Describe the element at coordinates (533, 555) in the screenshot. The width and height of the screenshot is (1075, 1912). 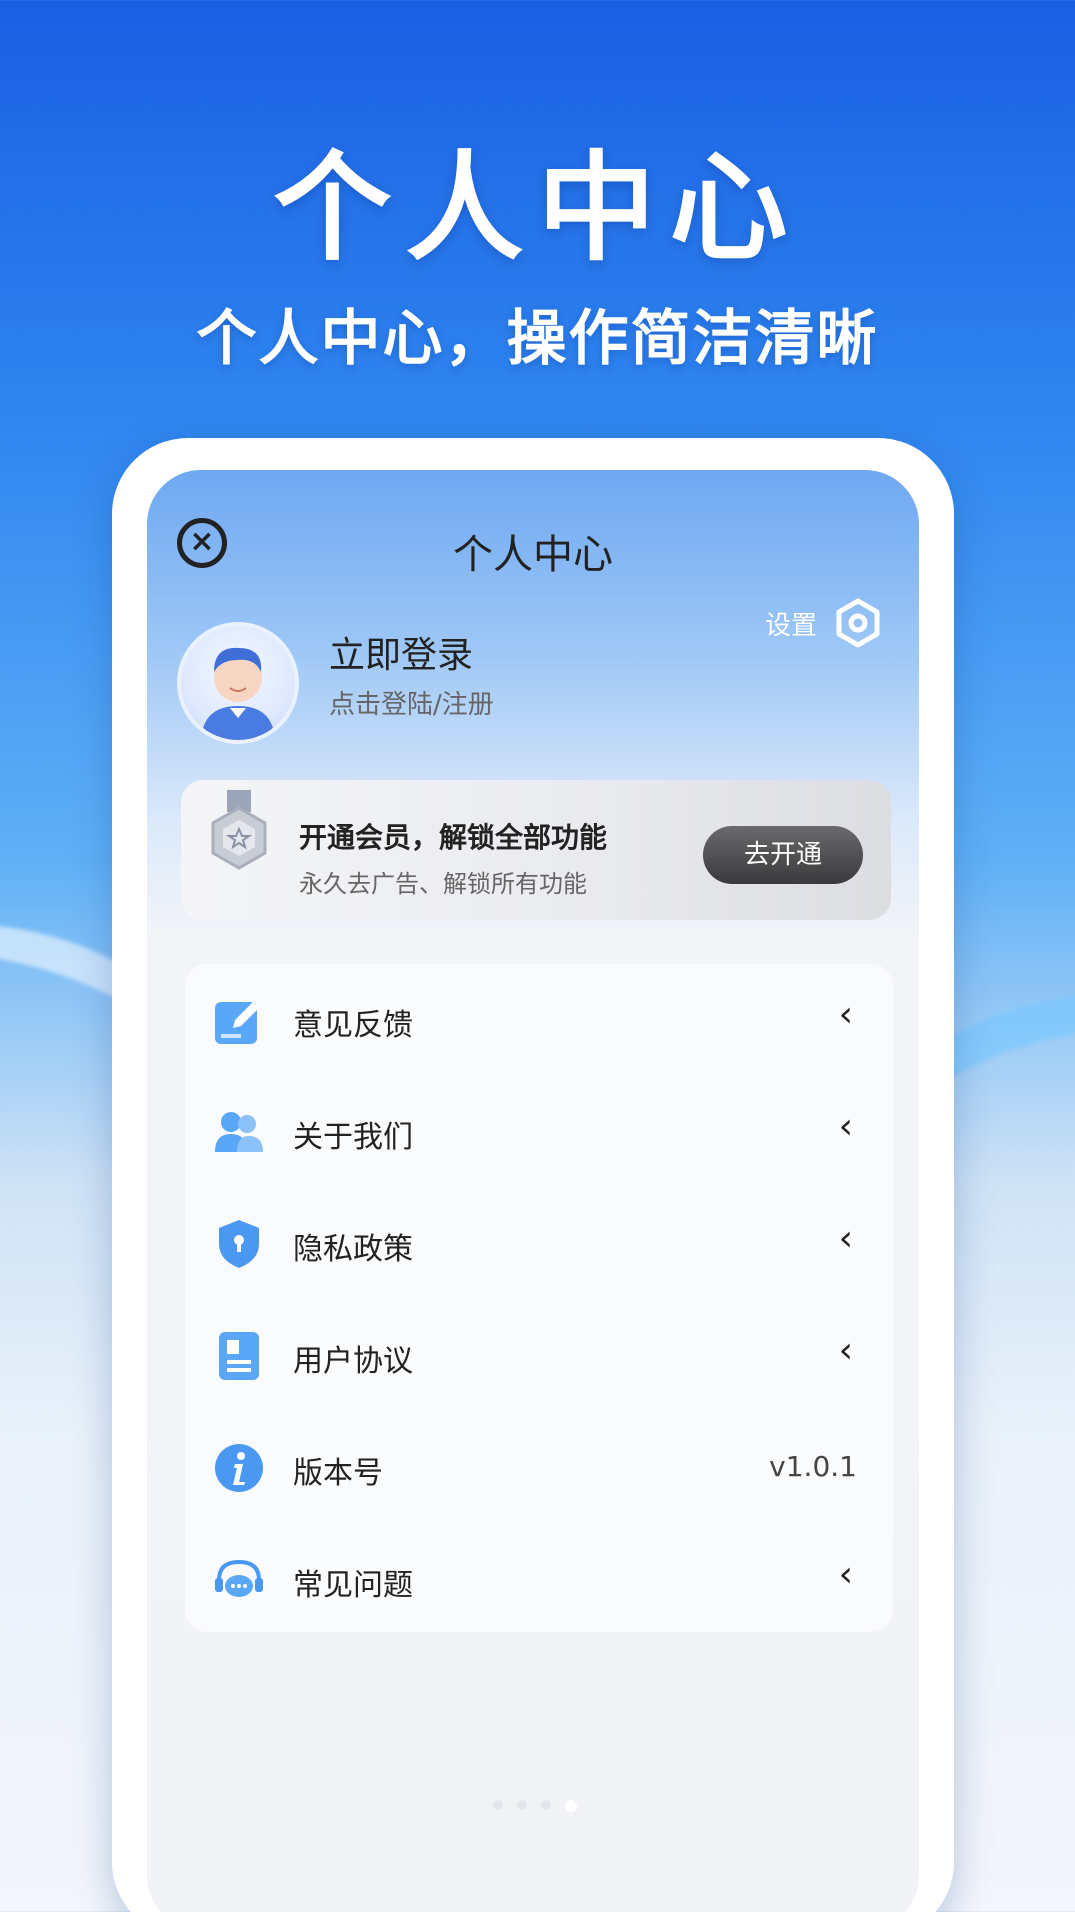
I see `page-title: 个人中心` at that location.